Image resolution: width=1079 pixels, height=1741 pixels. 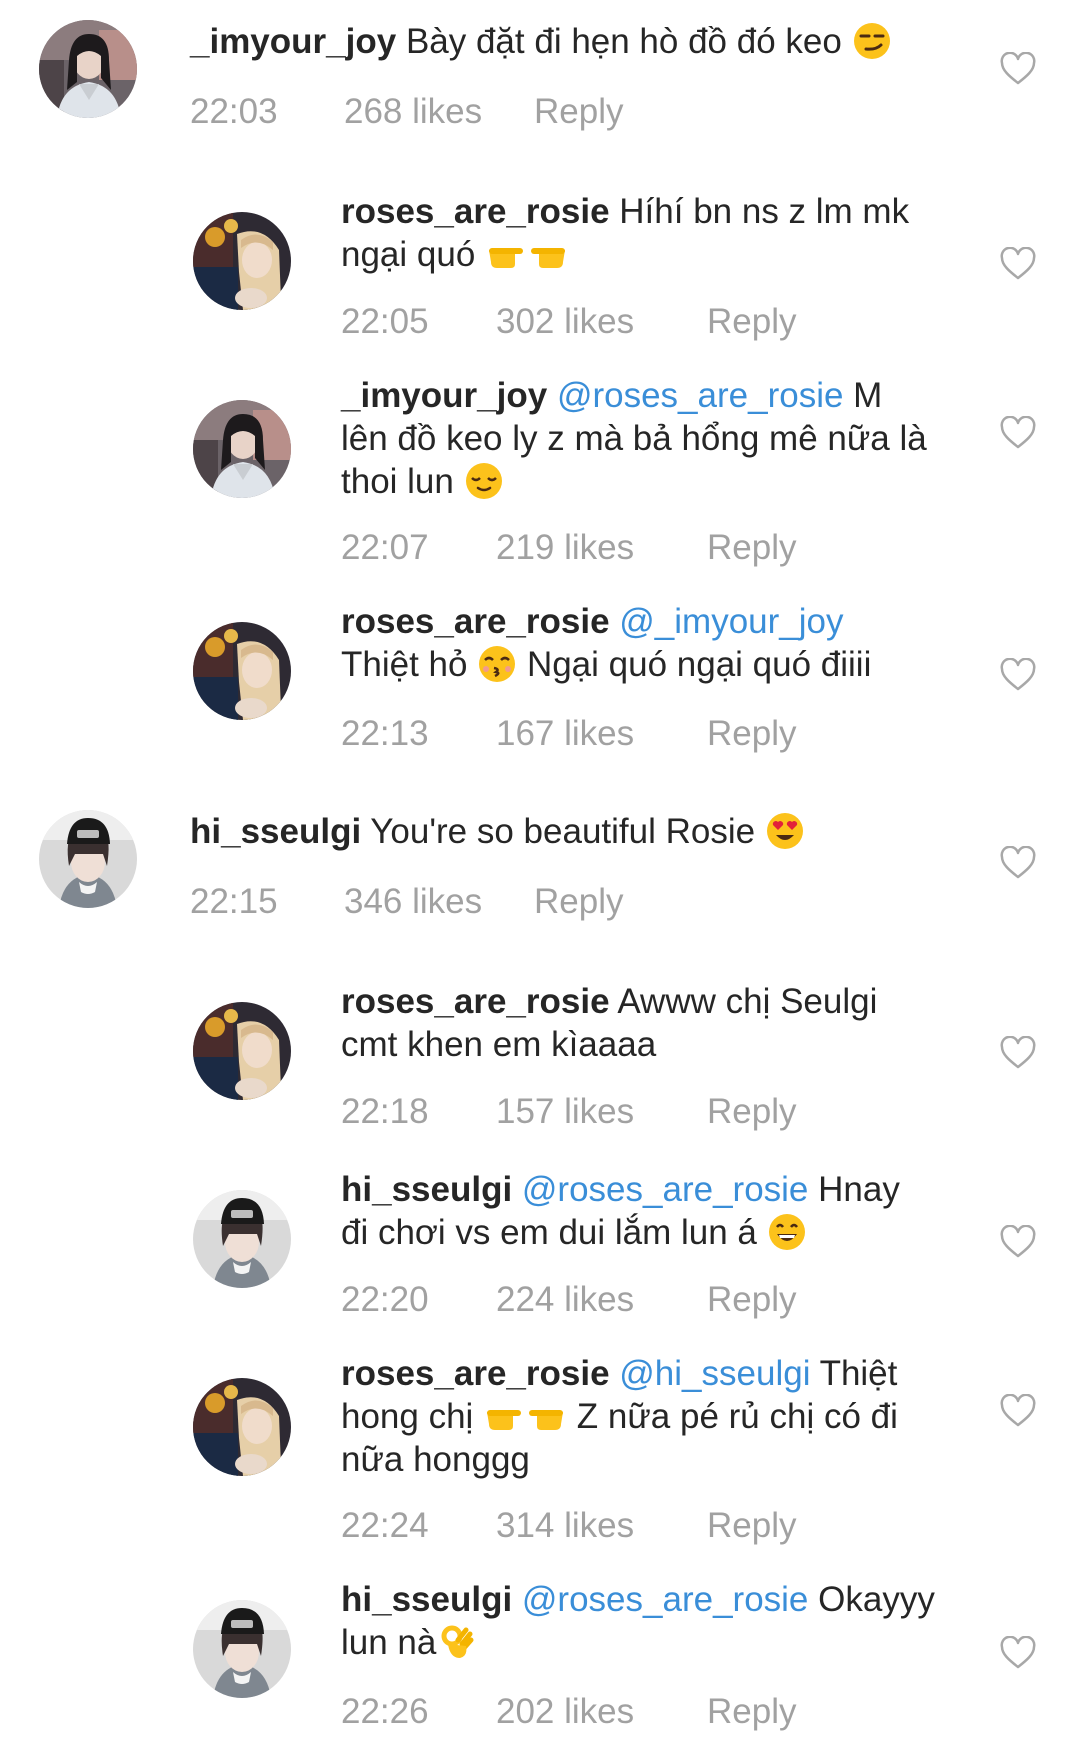 I want to click on comment-body: Hnay, so click(x=859, y=1189).